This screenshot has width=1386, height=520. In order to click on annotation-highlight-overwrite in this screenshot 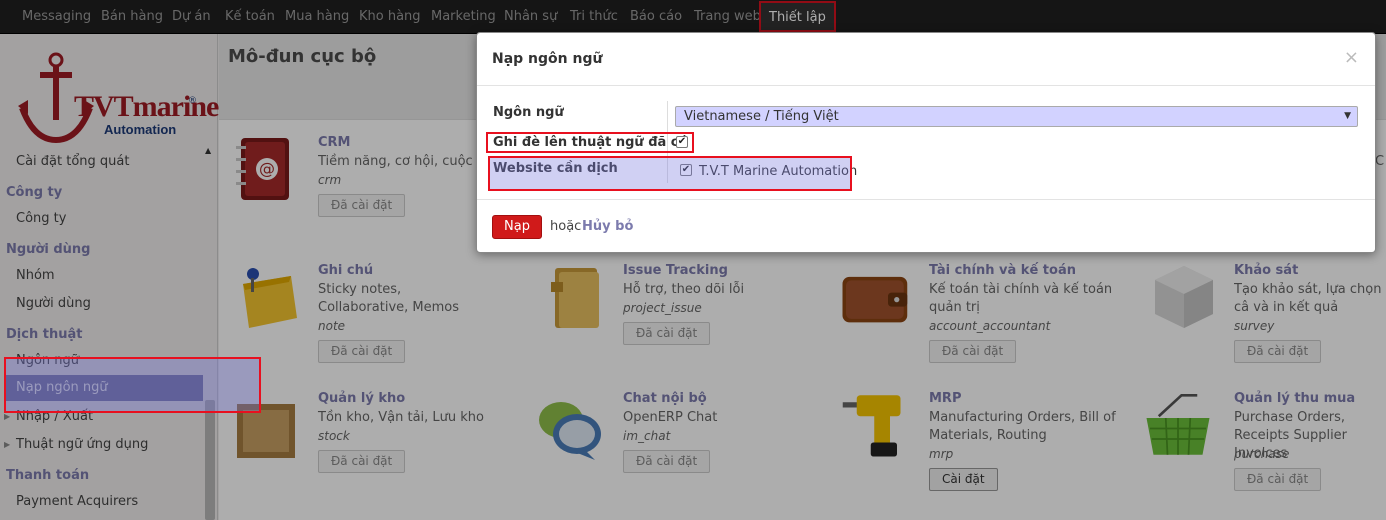, I will do `click(590, 142)`.